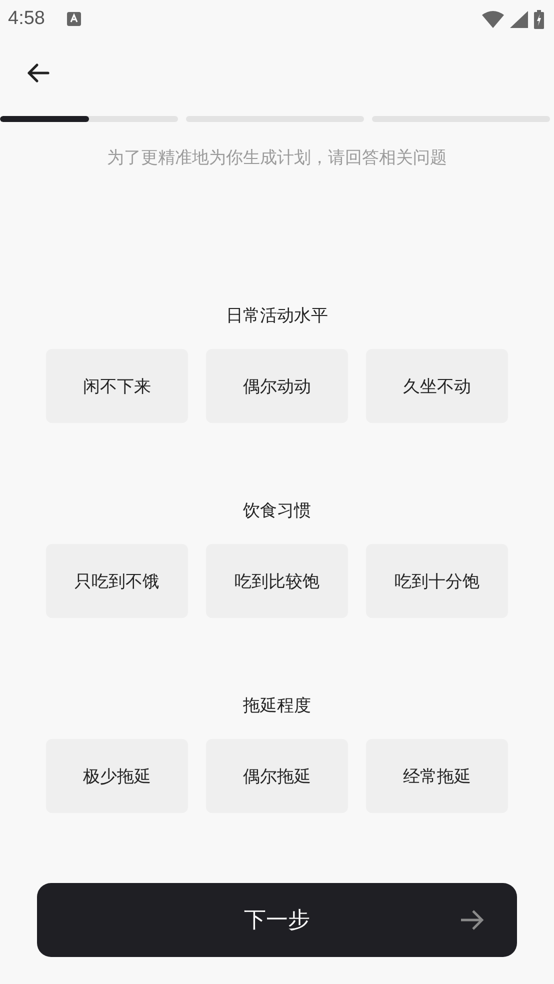 The image size is (554, 984). I want to click on question-title: 日常活动水平, so click(277, 316).